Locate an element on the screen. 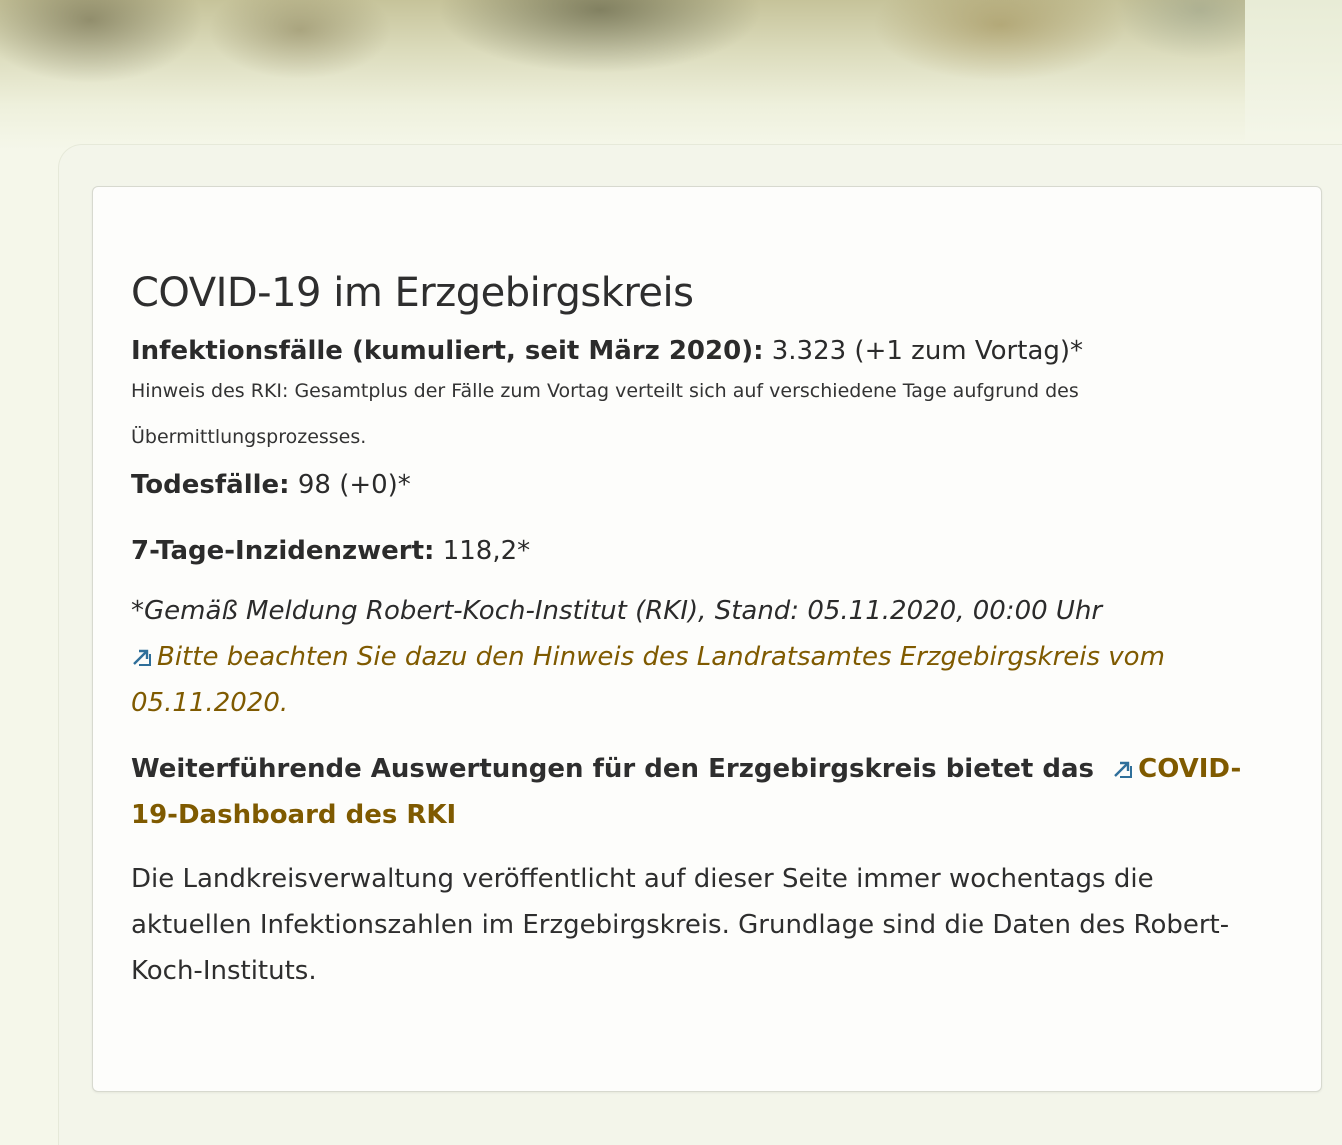 The image size is (1342, 1145). header-side-strip is located at coordinates (1293, 75).